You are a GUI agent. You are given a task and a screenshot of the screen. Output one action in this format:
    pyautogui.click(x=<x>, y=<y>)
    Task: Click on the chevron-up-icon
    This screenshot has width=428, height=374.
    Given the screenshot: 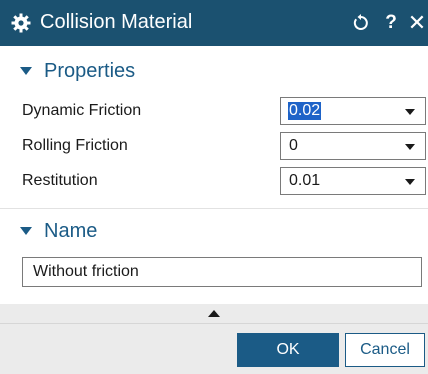 What is the action you would take?
    pyautogui.click(x=214, y=313)
    